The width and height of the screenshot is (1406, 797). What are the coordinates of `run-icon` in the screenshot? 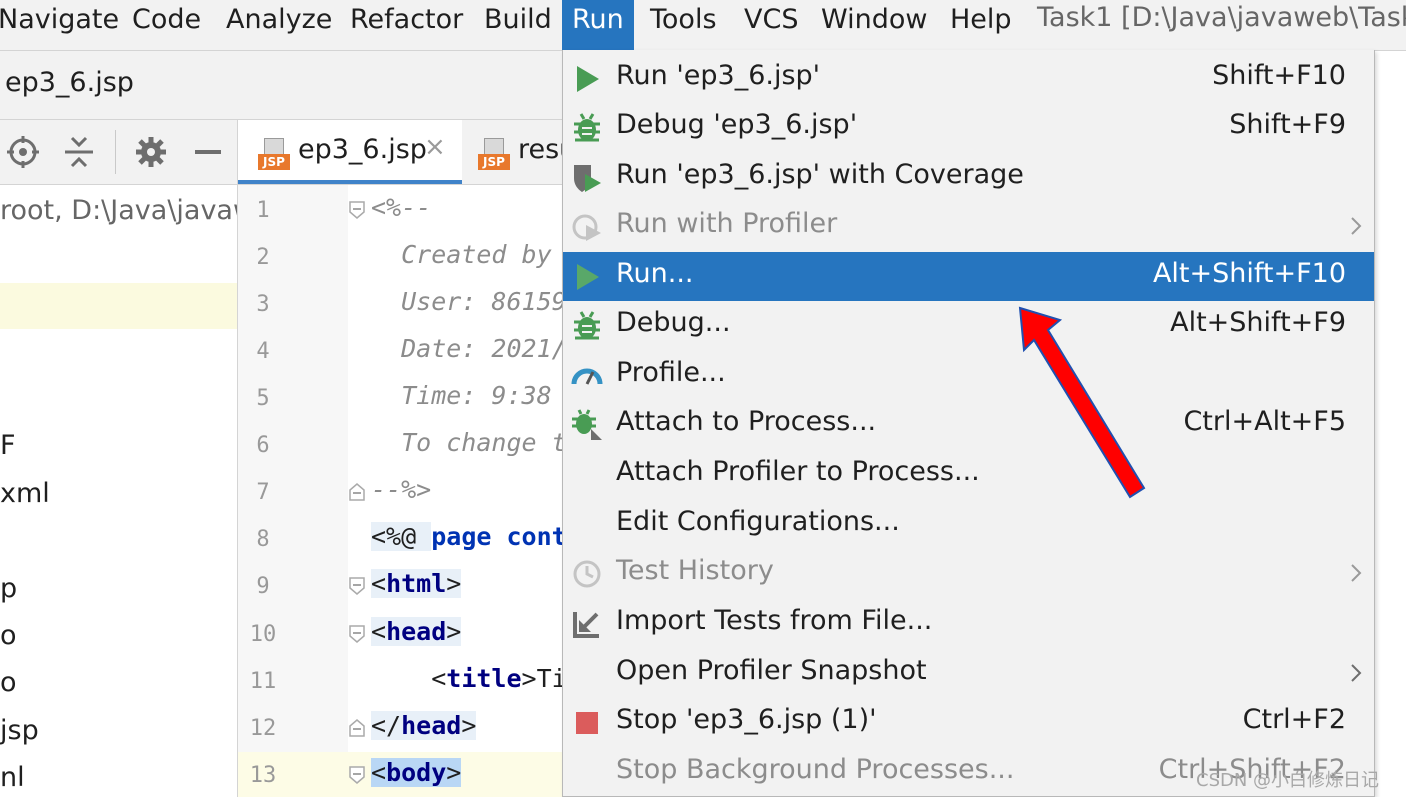 It's located at (588, 277).